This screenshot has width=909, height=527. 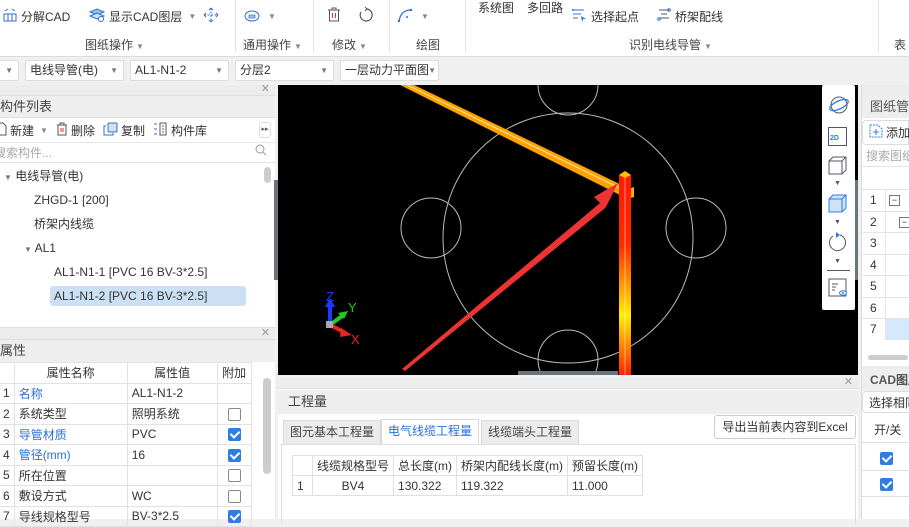 I want to click on arc-draw-button: ▼, so click(x=413, y=16).